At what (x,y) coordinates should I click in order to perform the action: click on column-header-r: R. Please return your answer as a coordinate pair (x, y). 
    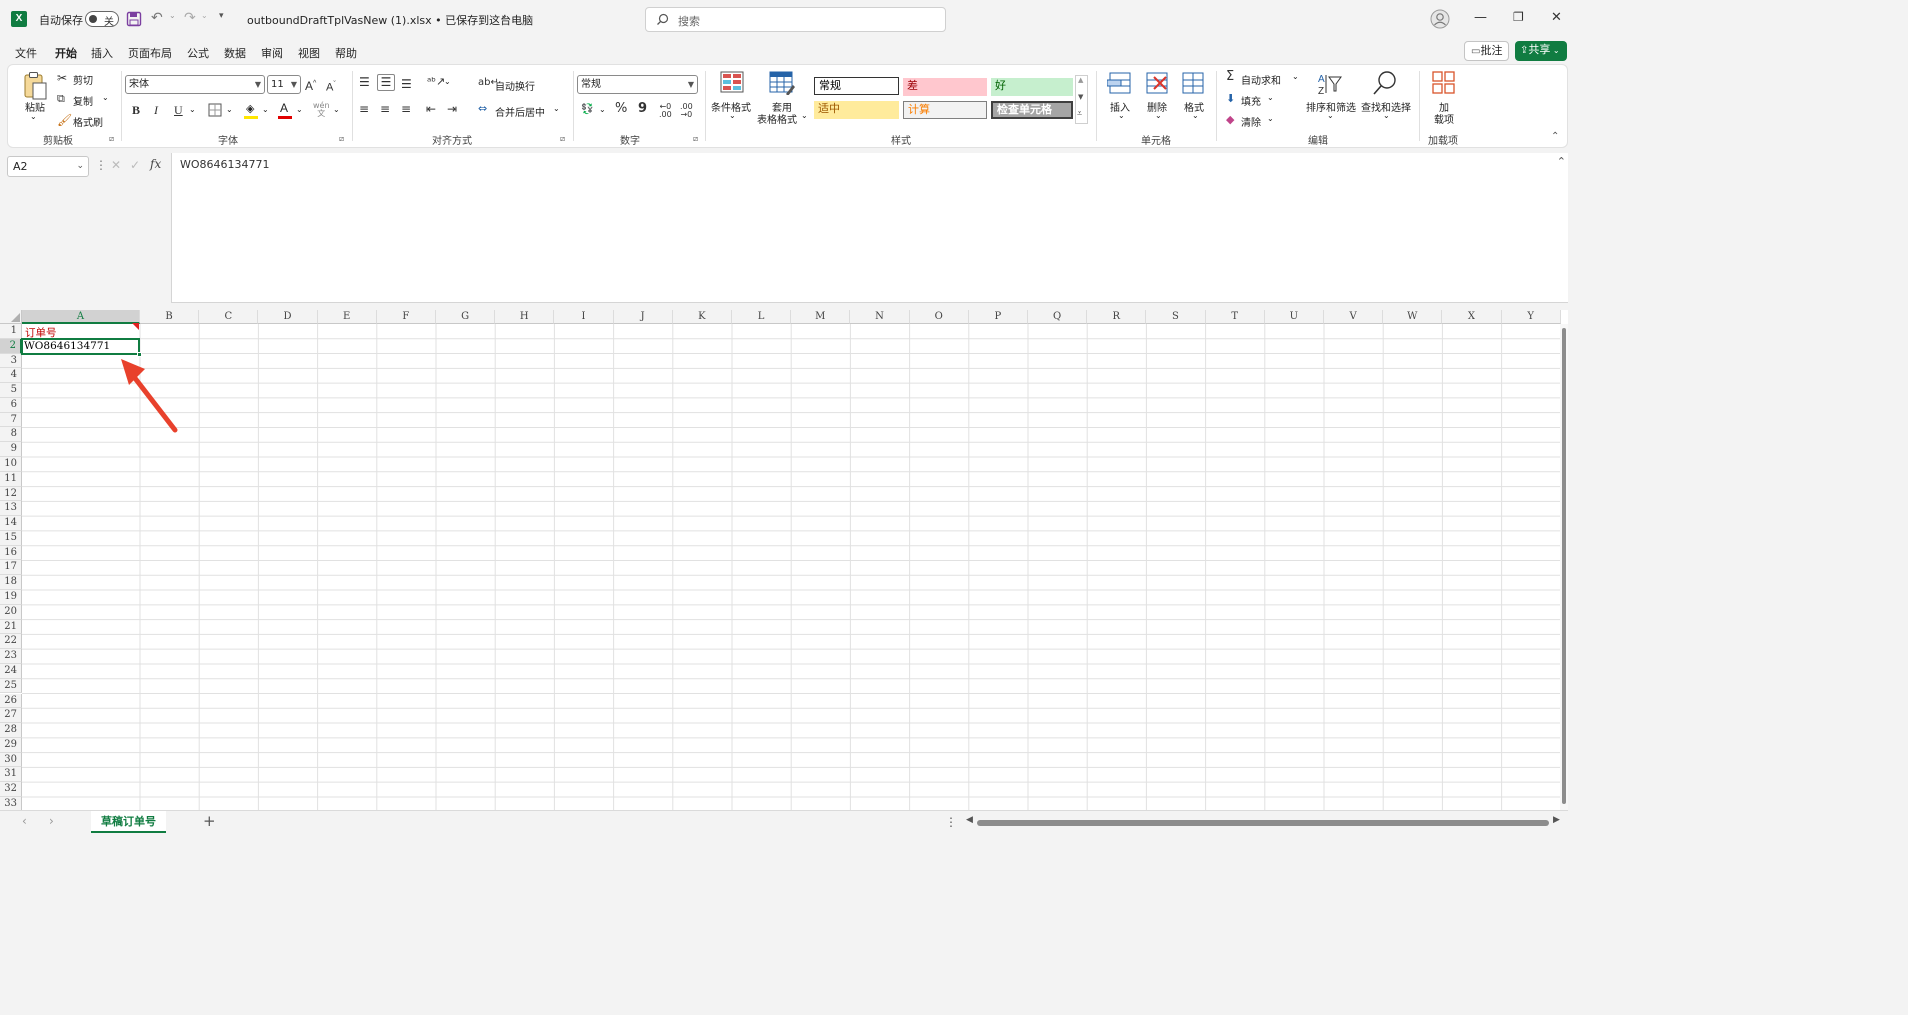
    Looking at the image, I should click on (1117, 317).